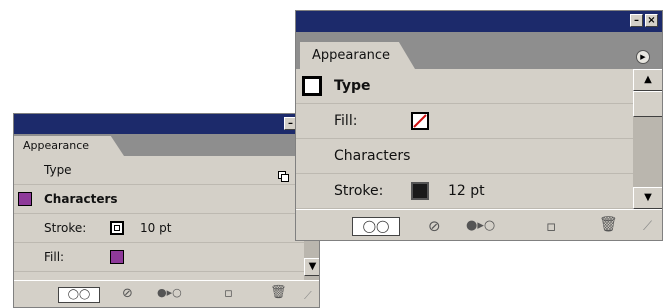  What do you see at coordinates (647, 104) in the screenshot?
I see `scroll-thumb` at bounding box center [647, 104].